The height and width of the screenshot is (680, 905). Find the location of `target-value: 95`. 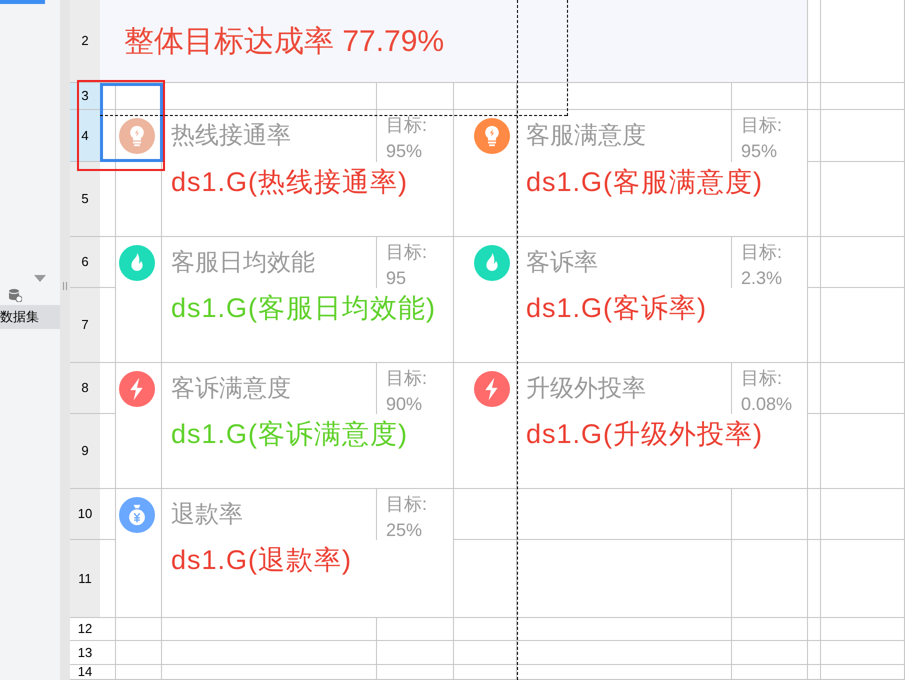

target-value: 95 is located at coordinates (397, 278).